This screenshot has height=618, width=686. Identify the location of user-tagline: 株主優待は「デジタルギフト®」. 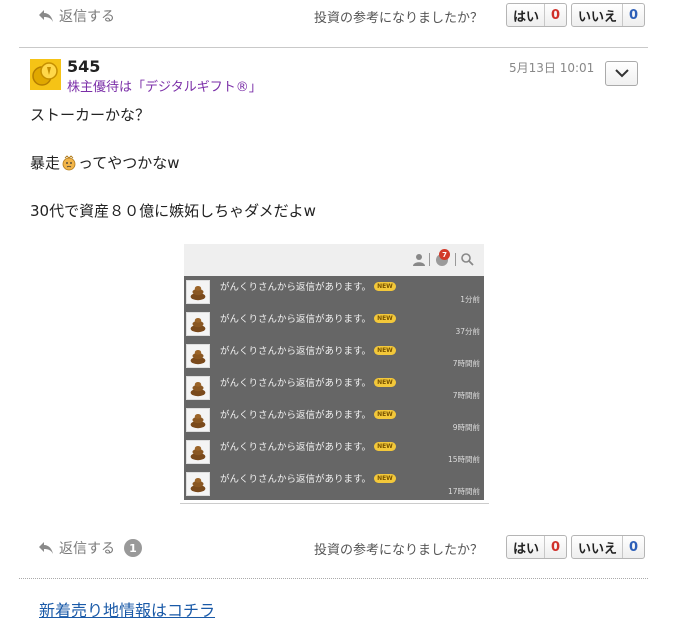
(164, 85).